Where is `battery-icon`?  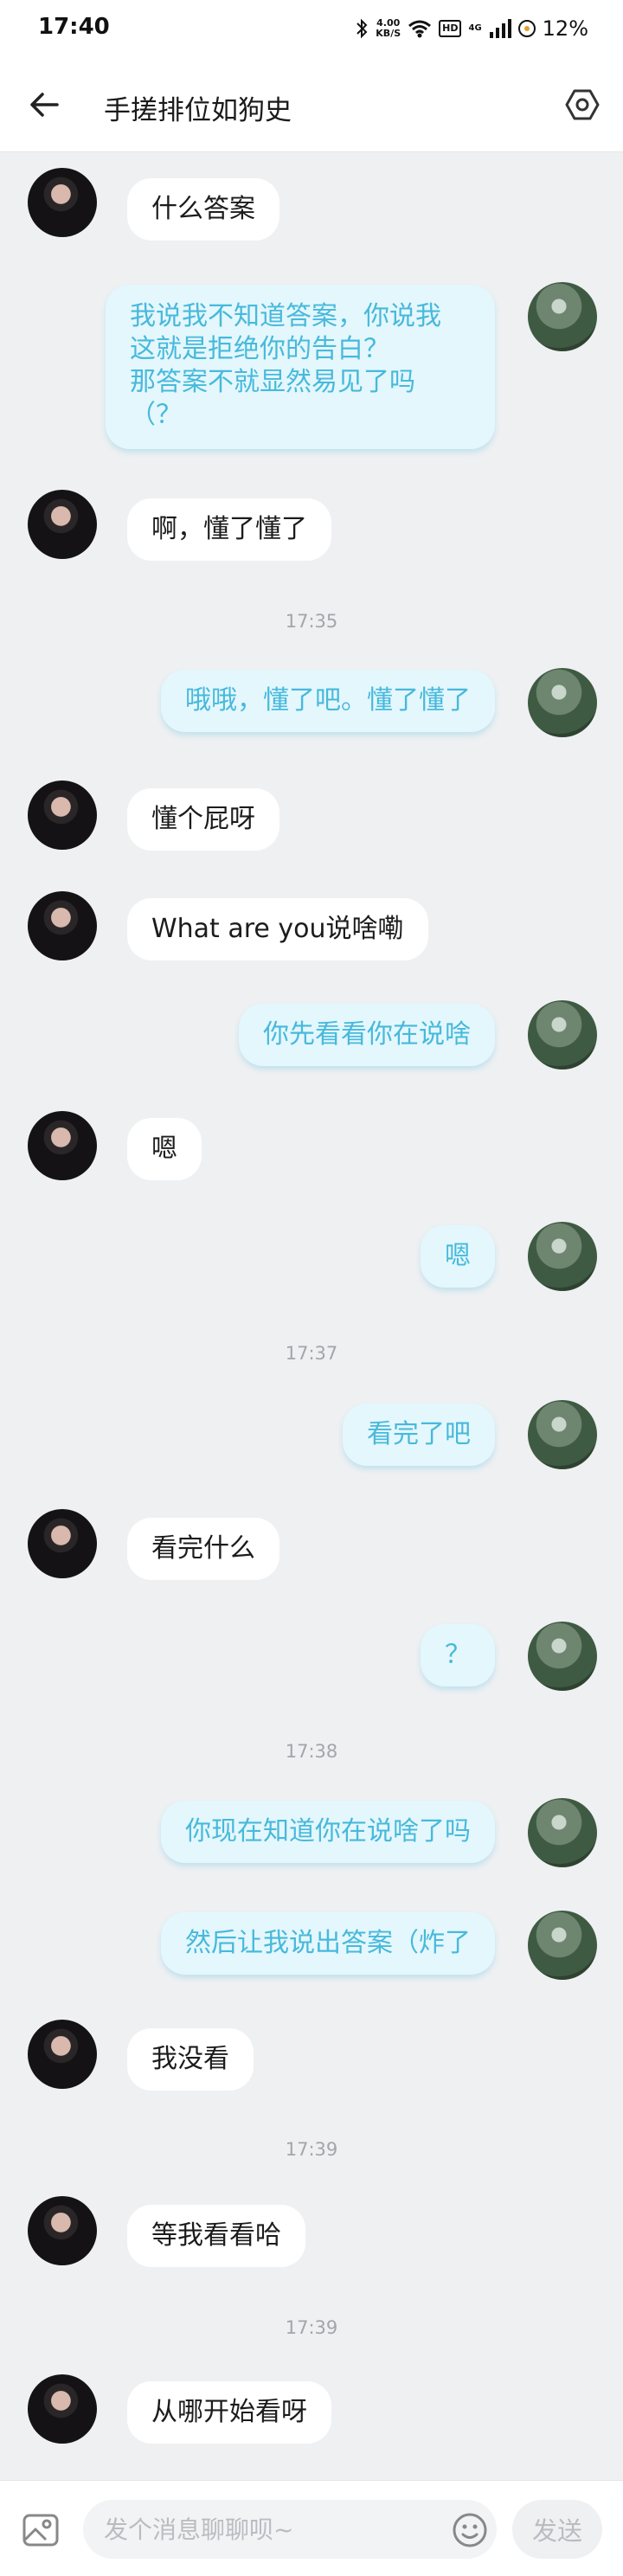 battery-icon is located at coordinates (527, 28).